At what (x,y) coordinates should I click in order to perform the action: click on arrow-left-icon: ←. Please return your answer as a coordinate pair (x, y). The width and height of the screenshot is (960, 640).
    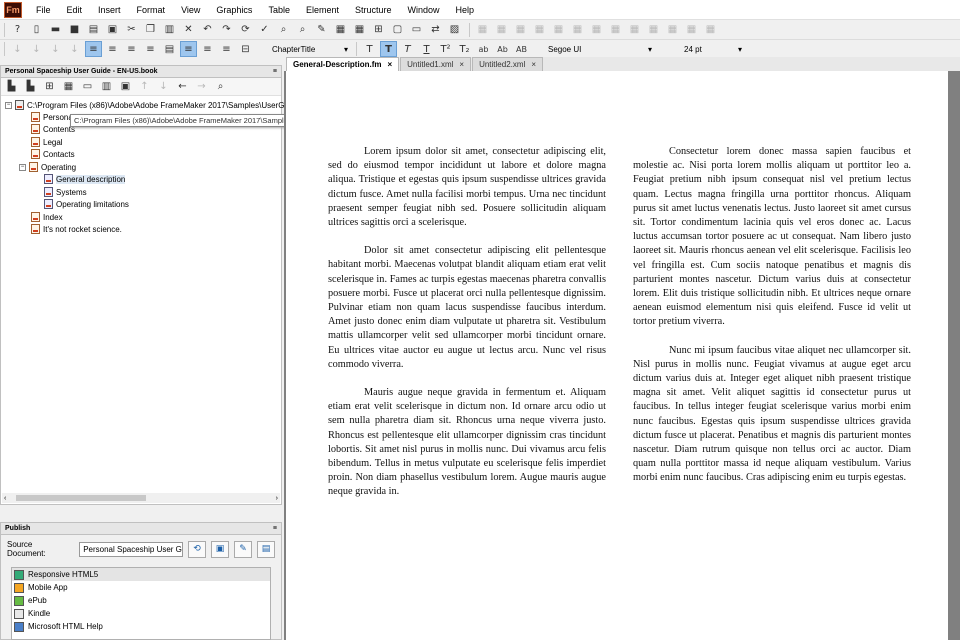
    Looking at the image, I should click on (182, 87).